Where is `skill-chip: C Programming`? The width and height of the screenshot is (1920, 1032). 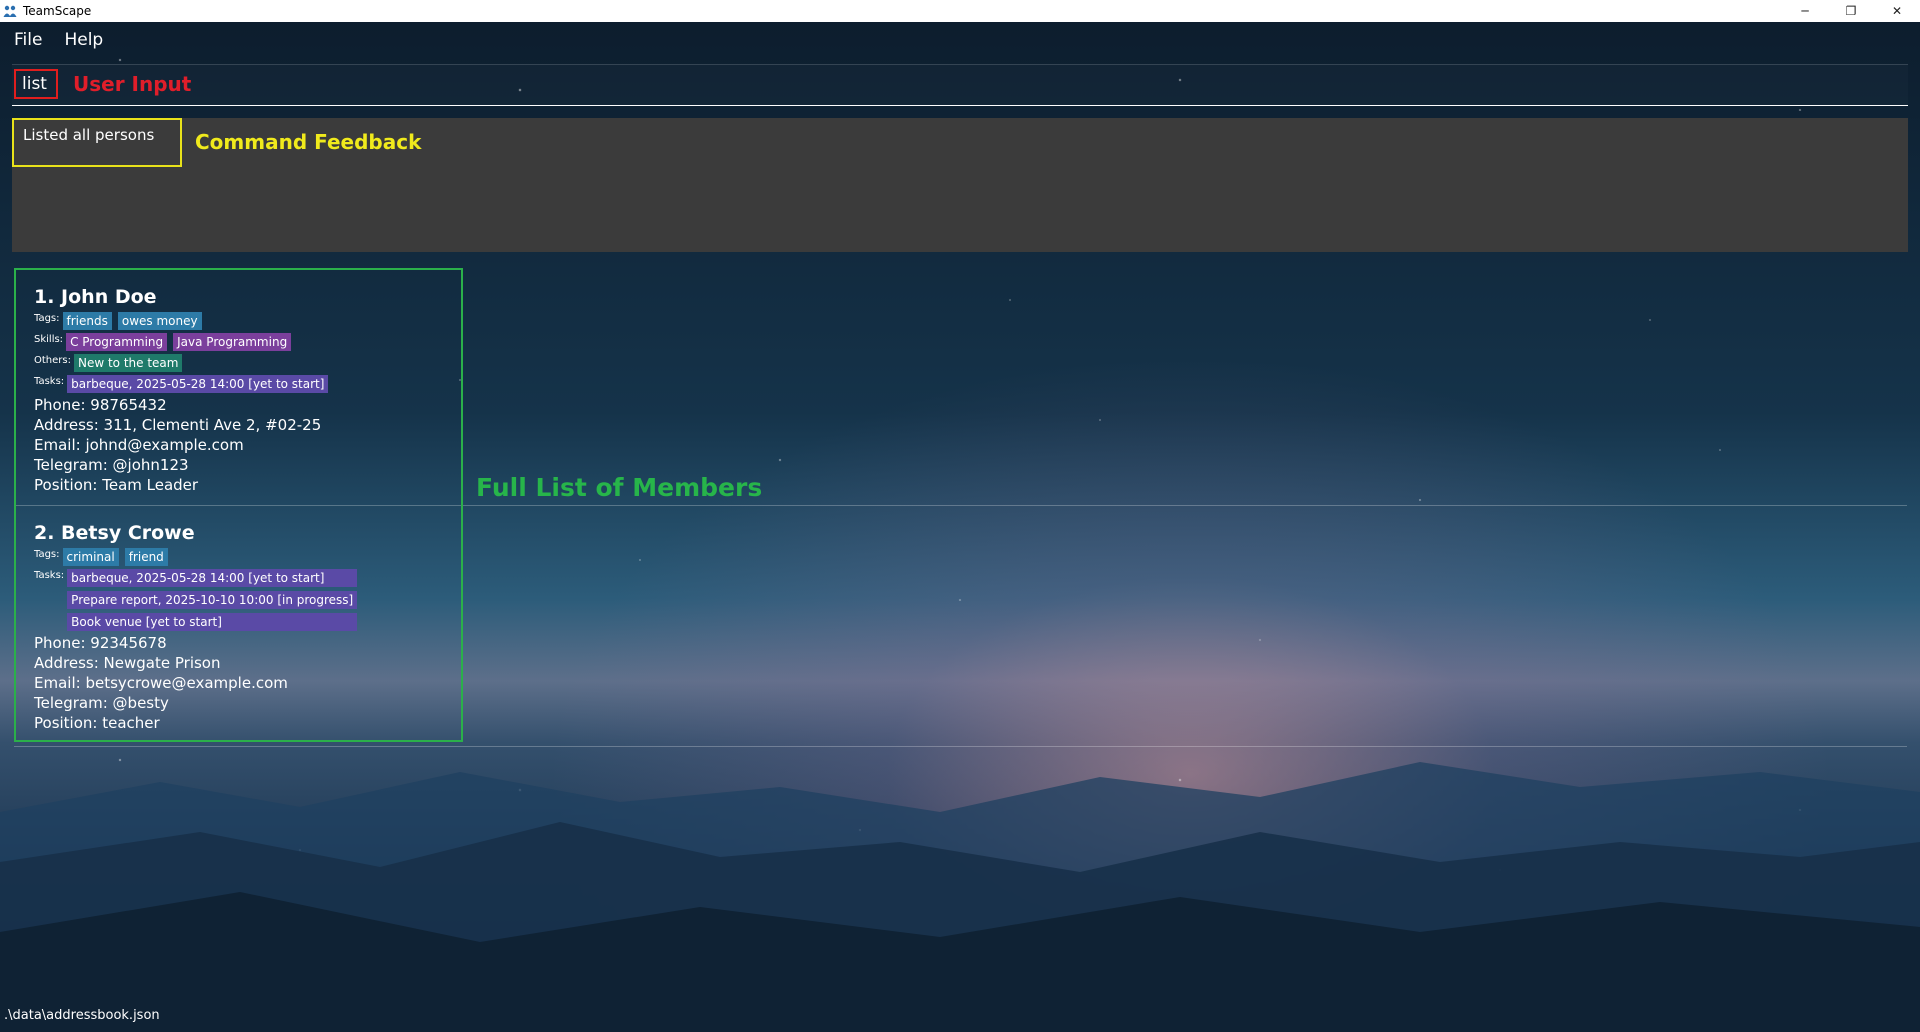 skill-chip: C Programming is located at coordinates (117, 342).